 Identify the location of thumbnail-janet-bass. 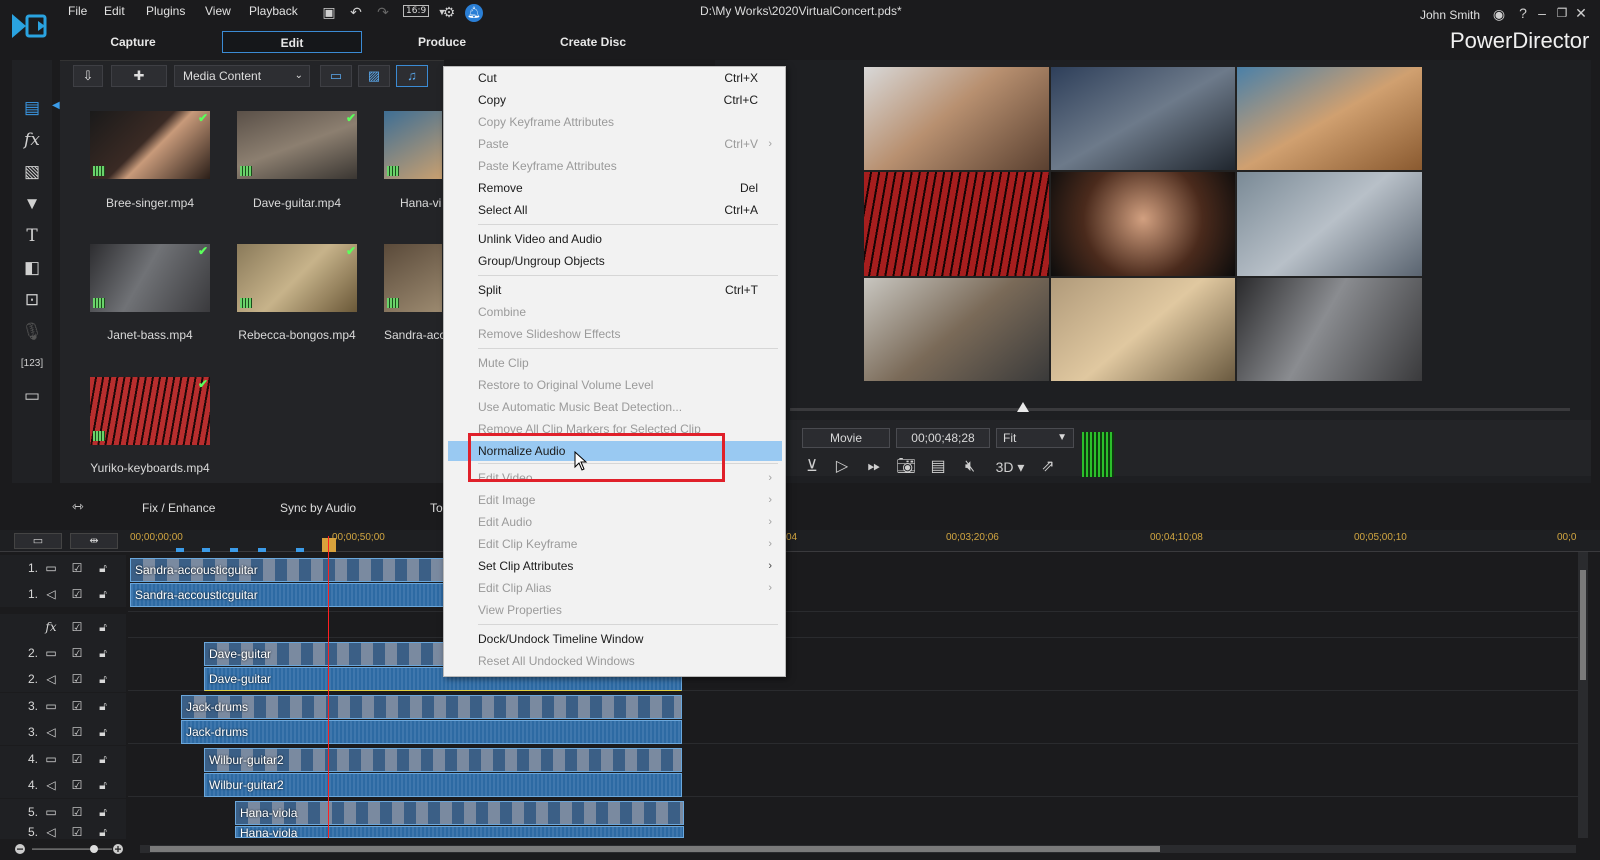
(150, 278).